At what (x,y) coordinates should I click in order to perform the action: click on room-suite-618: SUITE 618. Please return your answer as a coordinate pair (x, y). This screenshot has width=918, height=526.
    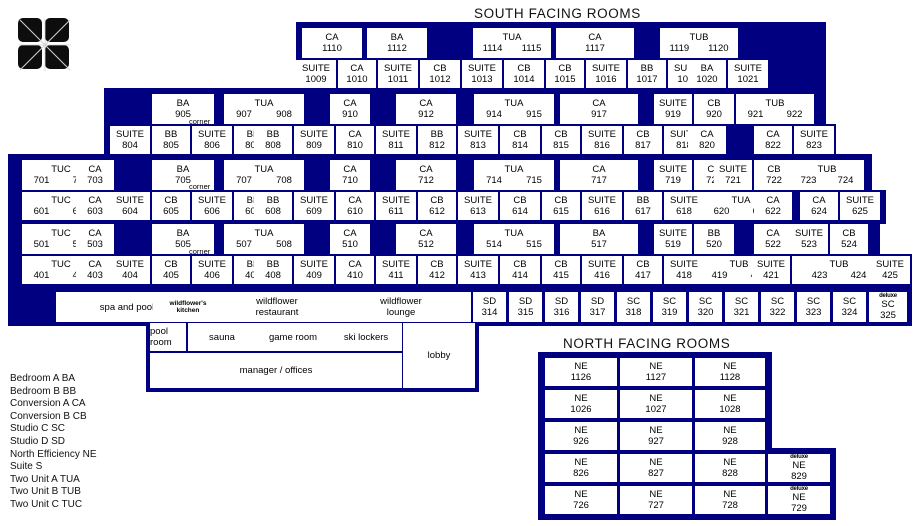
    Looking at the image, I should click on (684, 206).